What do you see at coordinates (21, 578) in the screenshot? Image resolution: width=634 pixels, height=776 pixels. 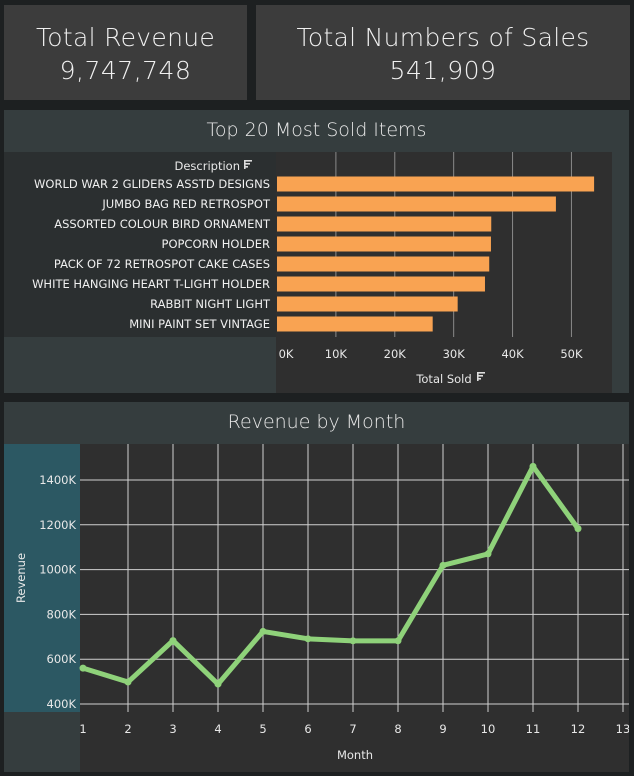 I see `line-yaxis-title: Revenue` at bounding box center [21, 578].